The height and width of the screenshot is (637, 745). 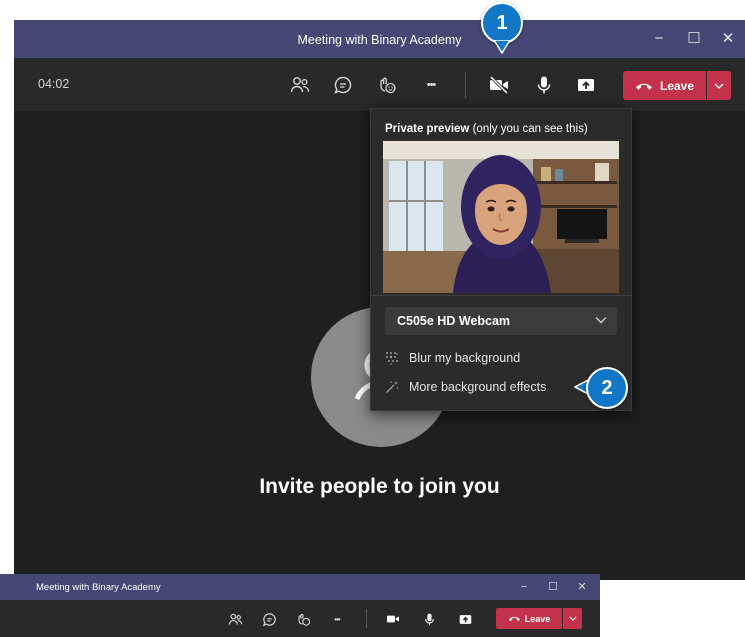 What do you see at coordinates (366, 618) in the screenshot?
I see `second-toolbar-divider` at bounding box center [366, 618].